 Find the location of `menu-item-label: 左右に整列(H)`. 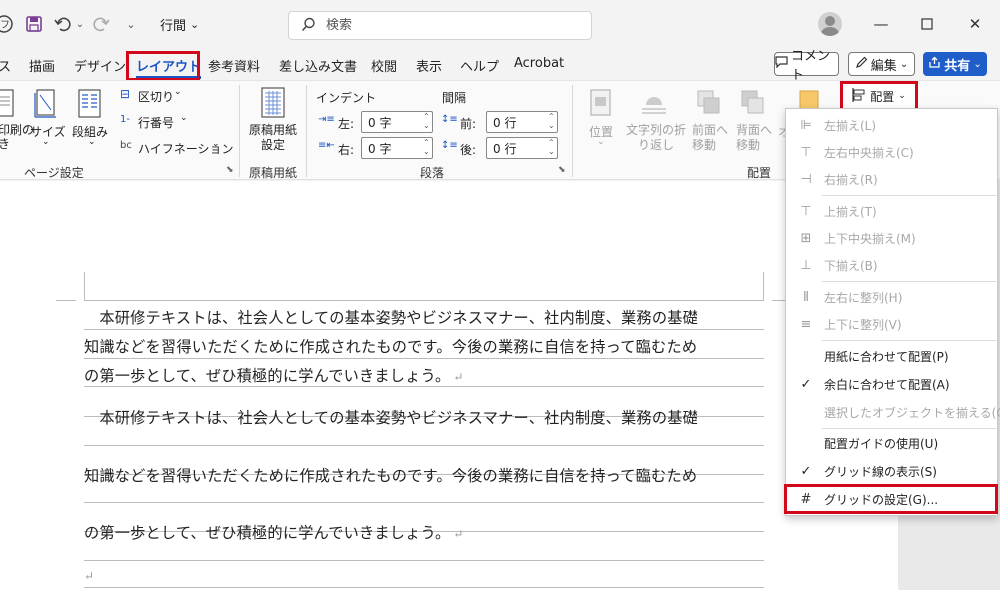

menu-item-label: 左右に整列(H) is located at coordinates (863, 297).